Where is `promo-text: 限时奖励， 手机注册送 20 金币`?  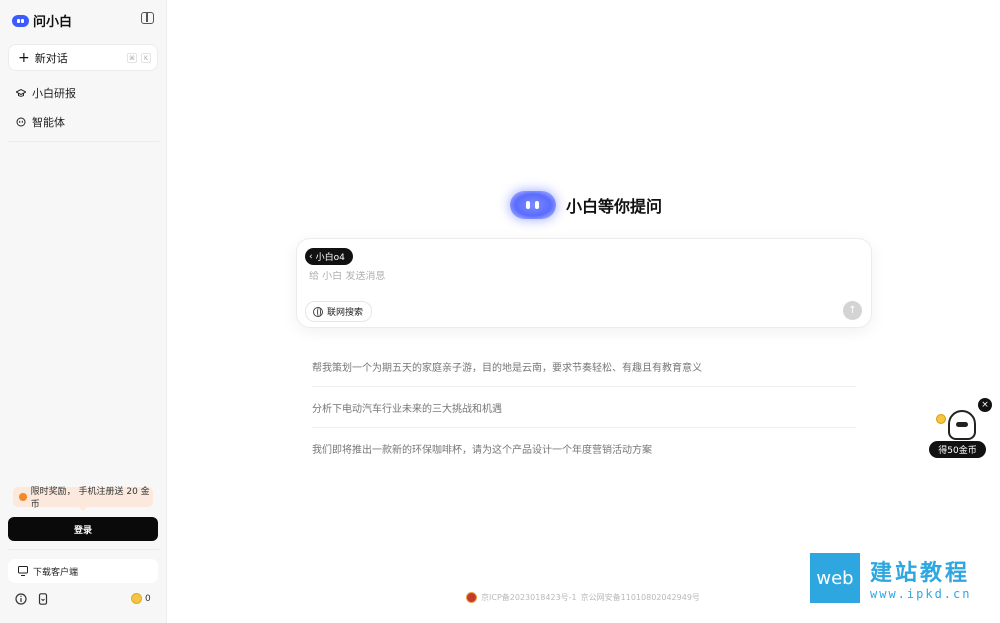
promo-text: 限时奖励， 手机注册送 20 金币 is located at coordinates (90, 498).